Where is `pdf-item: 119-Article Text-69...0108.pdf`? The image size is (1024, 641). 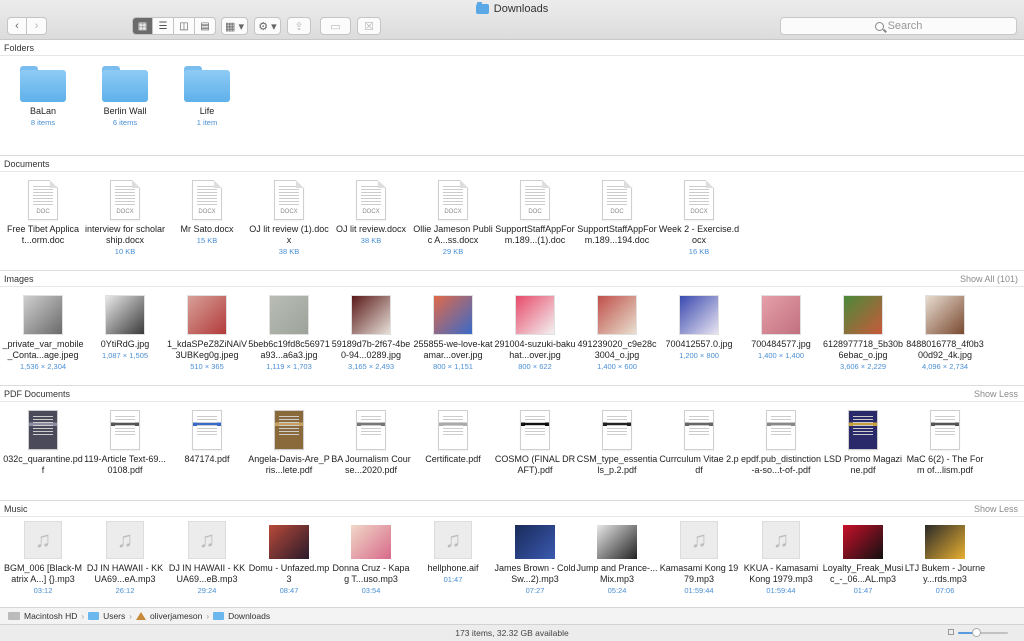 pdf-item: 119-Article Text-69...0108.pdf is located at coordinates (125, 443).